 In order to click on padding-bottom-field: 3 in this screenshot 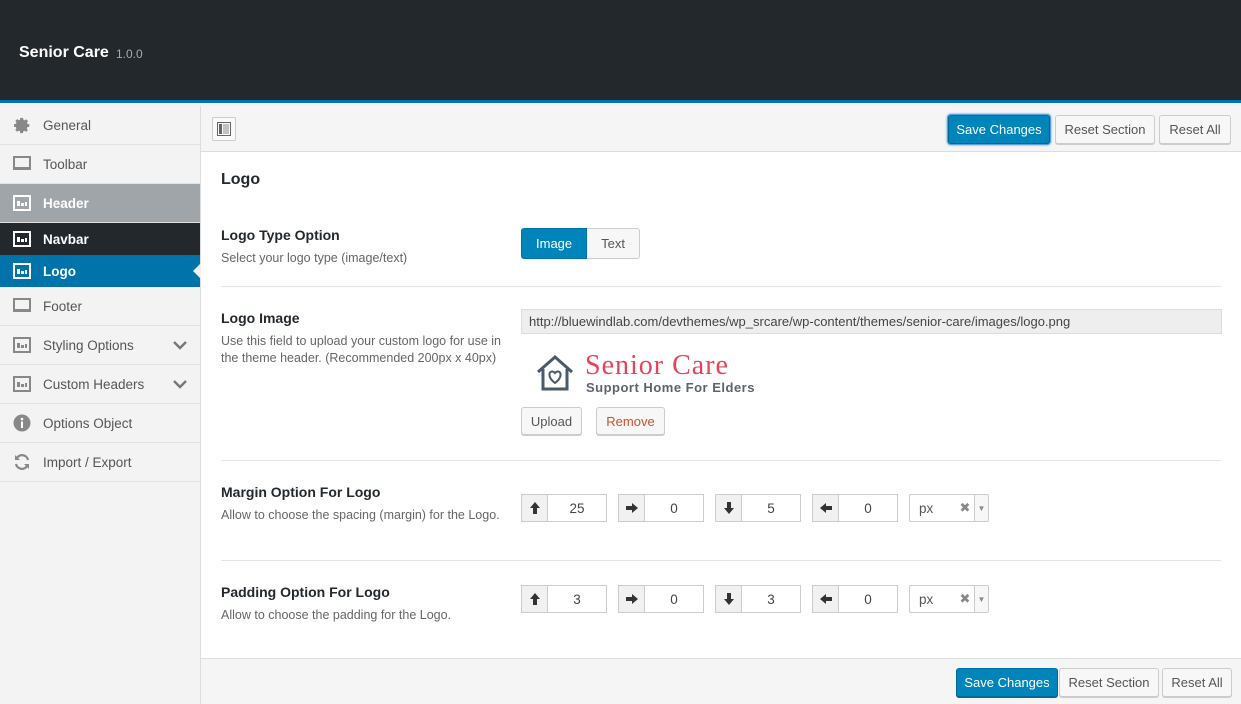, I will do `click(758, 599)`.